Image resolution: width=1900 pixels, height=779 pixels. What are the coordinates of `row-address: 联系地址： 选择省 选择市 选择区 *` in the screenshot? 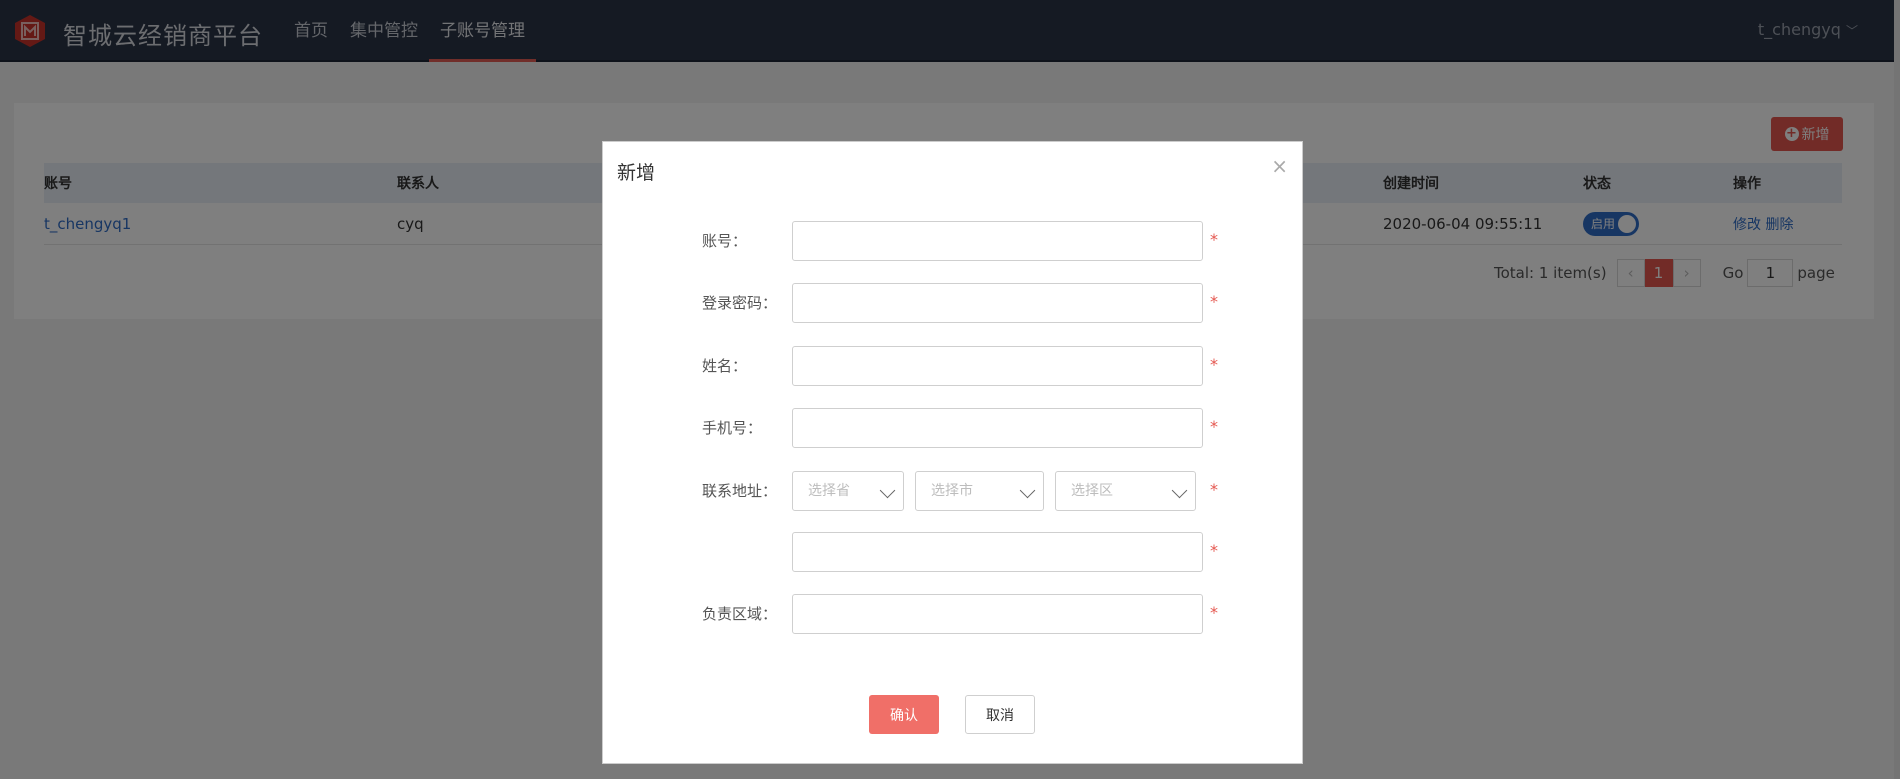 It's located at (953, 491).